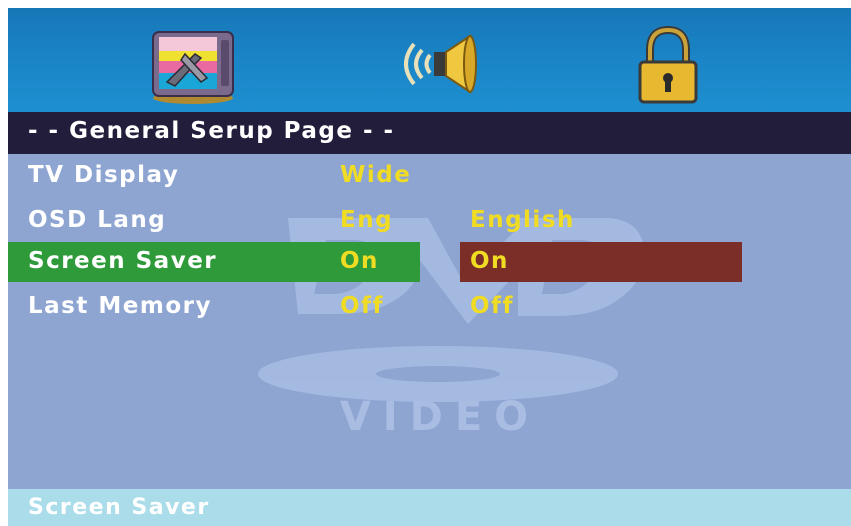 Image resolution: width=851 pixels, height=526 pixels. What do you see at coordinates (362, 306) in the screenshot?
I see `setting-value: Off` at bounding box center [362, 306].